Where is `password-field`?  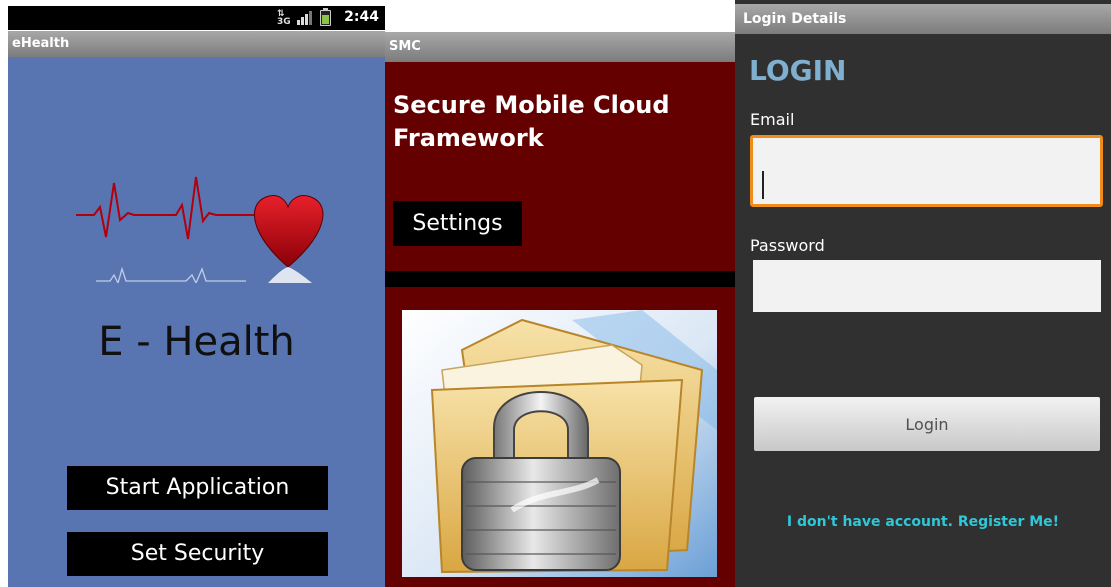
password-field is located at coordinates (927, 286).